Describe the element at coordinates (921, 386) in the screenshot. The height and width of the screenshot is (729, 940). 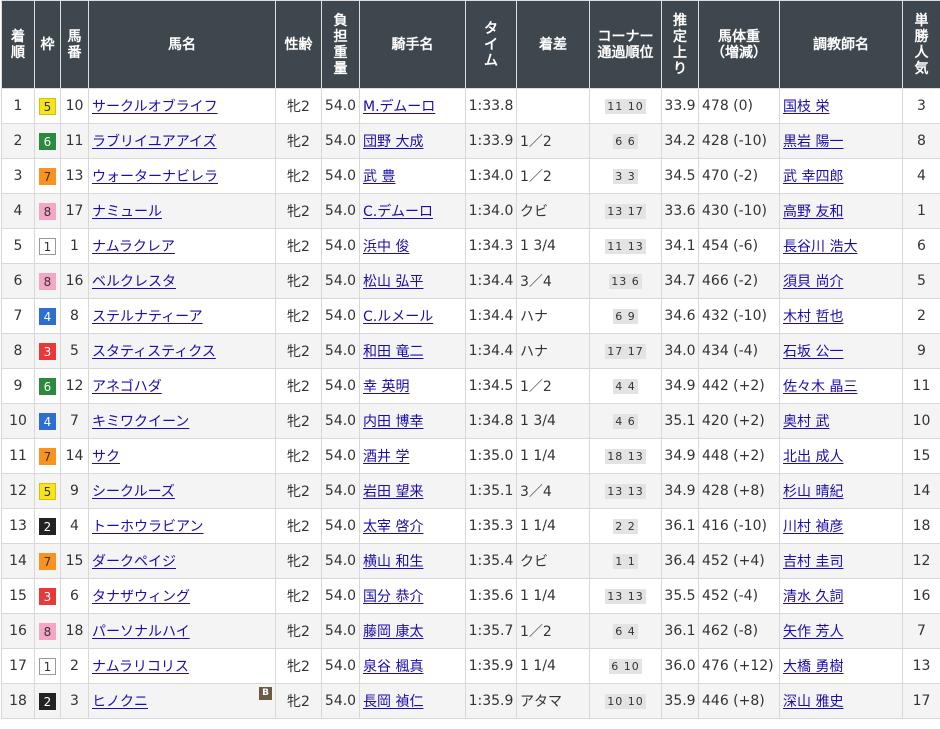
I see `popularity-cell: 11` at that location.